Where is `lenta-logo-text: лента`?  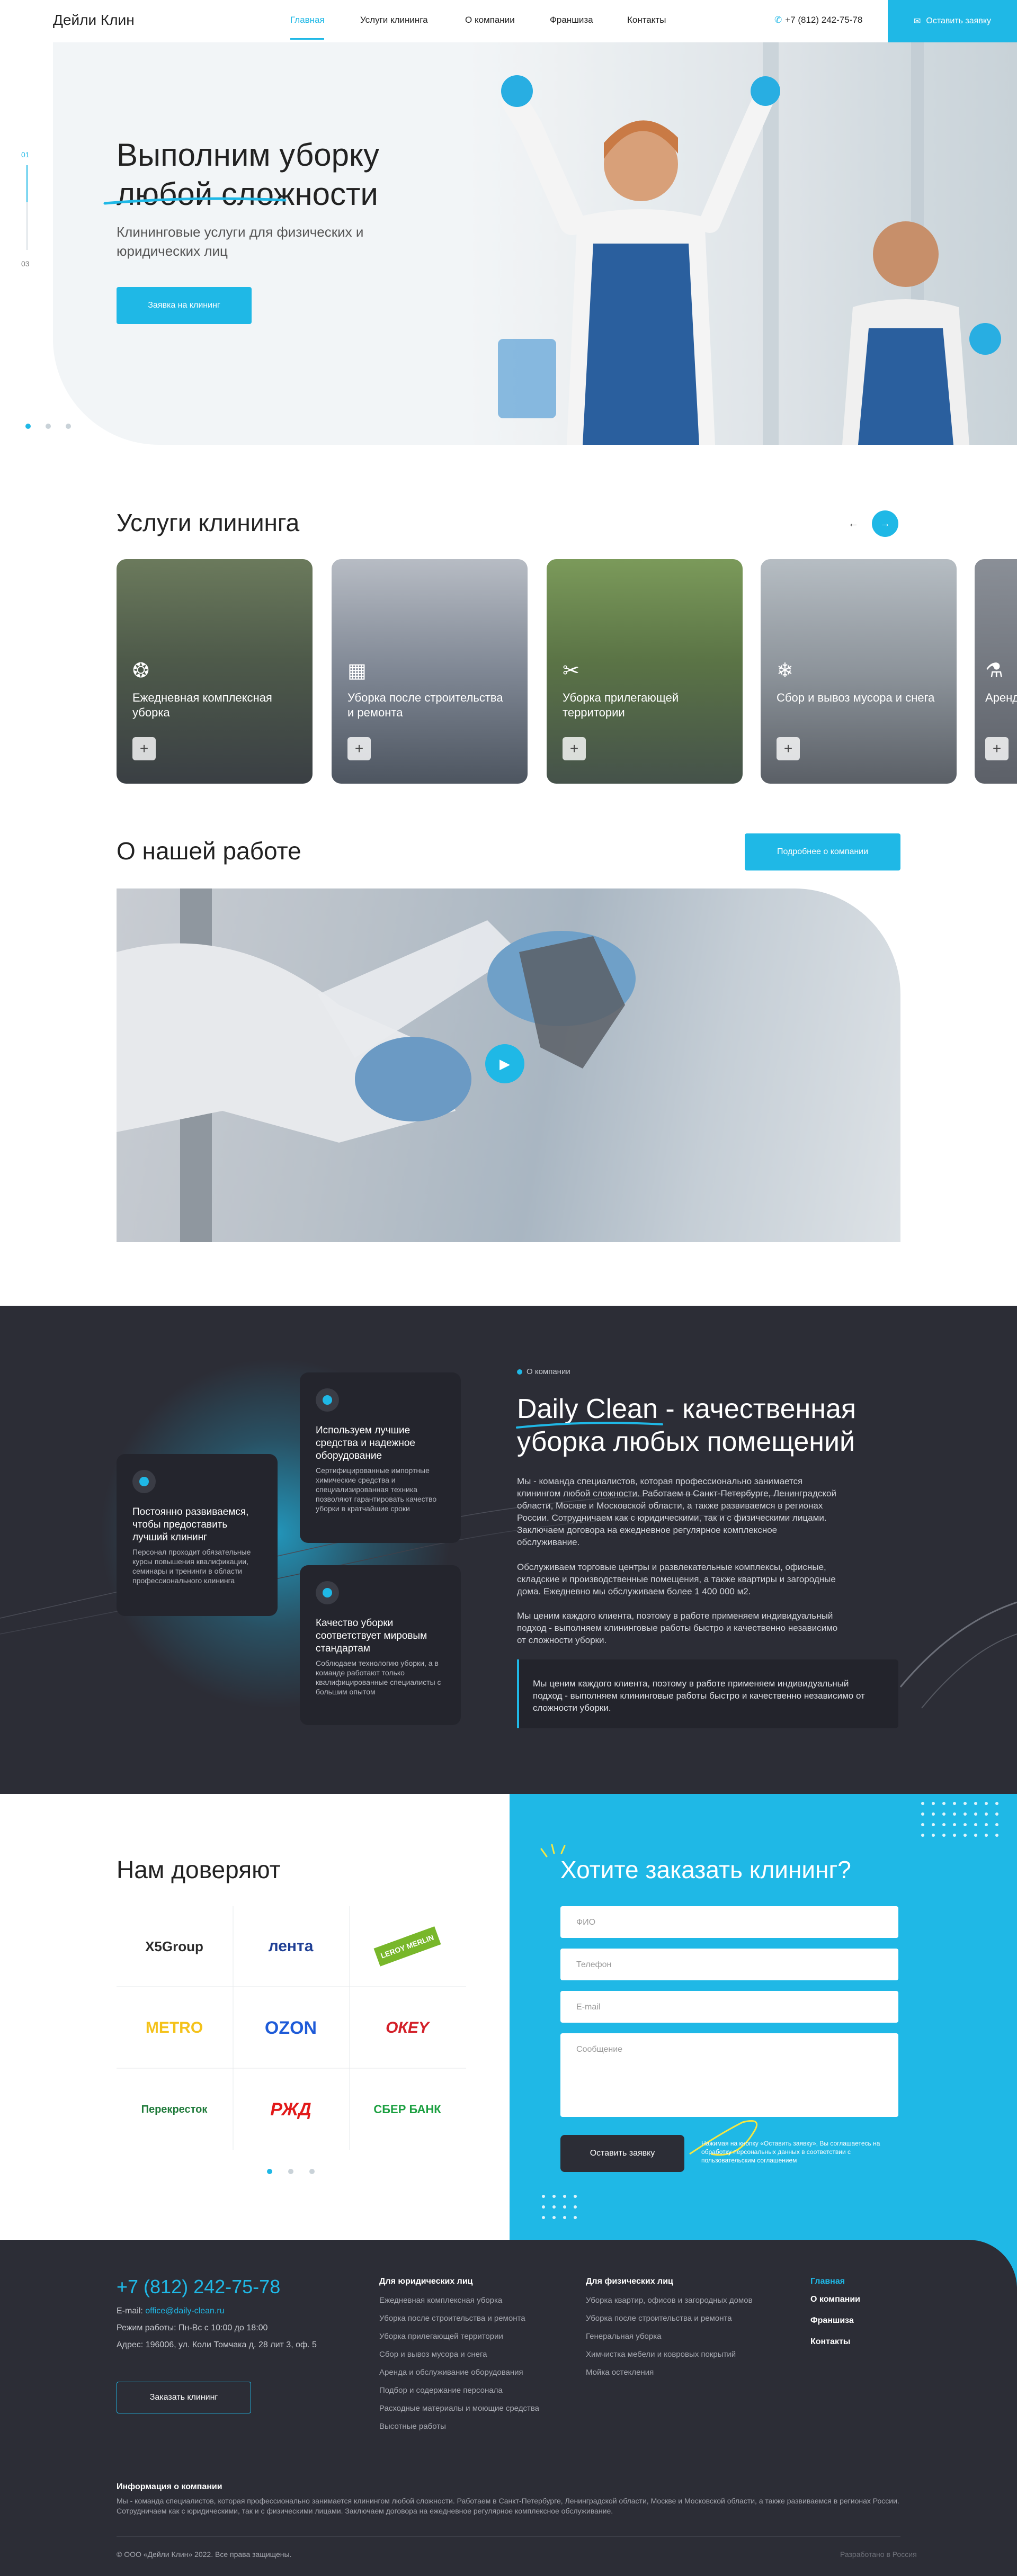
lenta-logo-text: лента is located at coordinates (291, 1946).